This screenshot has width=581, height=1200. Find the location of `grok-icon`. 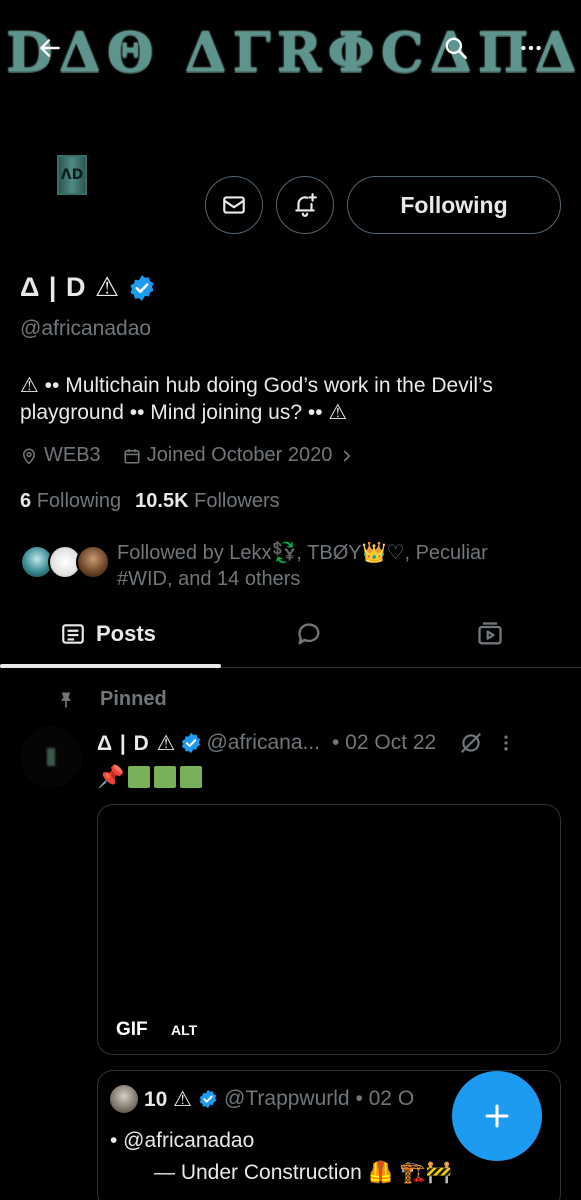

grok-icon is located at coordinates (471, 743).